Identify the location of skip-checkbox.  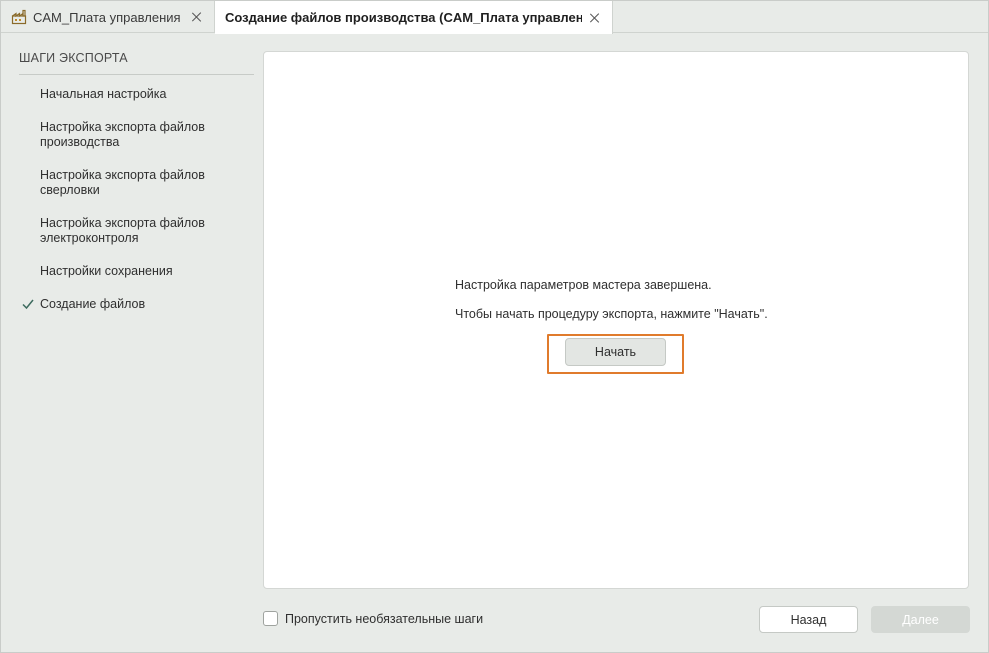
(270, 618).